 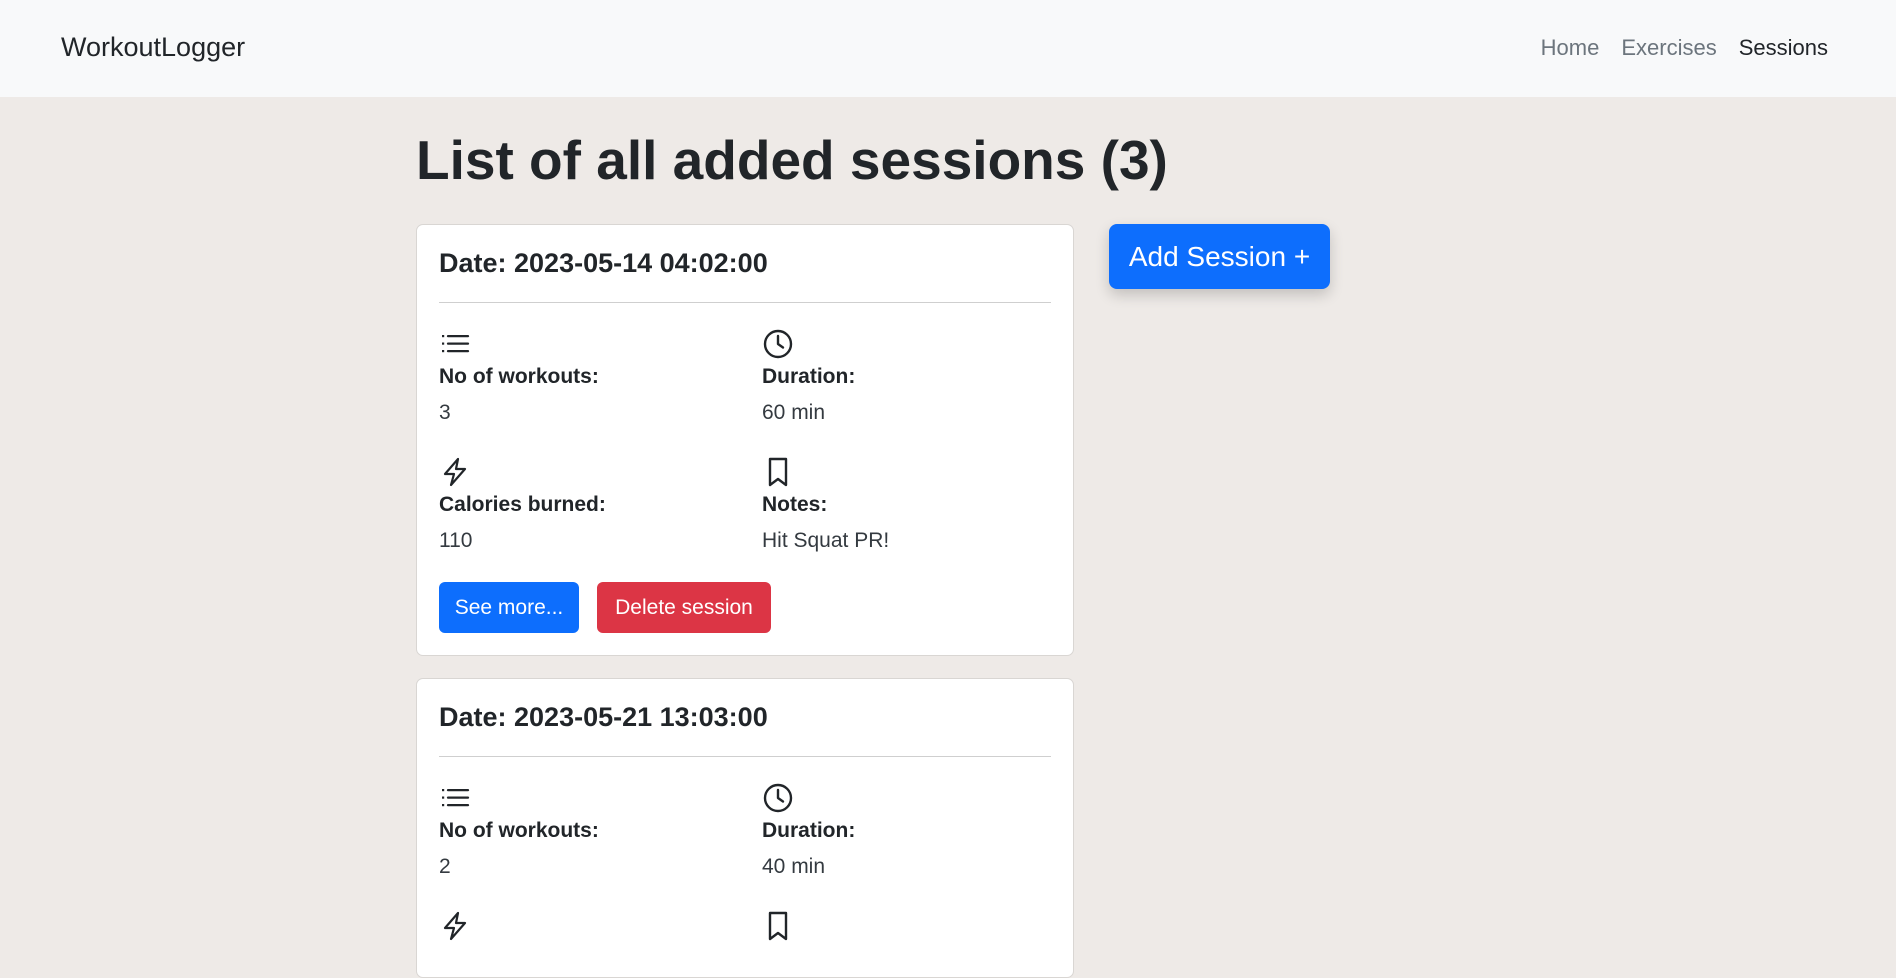 What do you see at coordinates (912, 376) in the screenshot?
I see `stat-duration: Duration: 60 min` at bounding box center [912, 376].